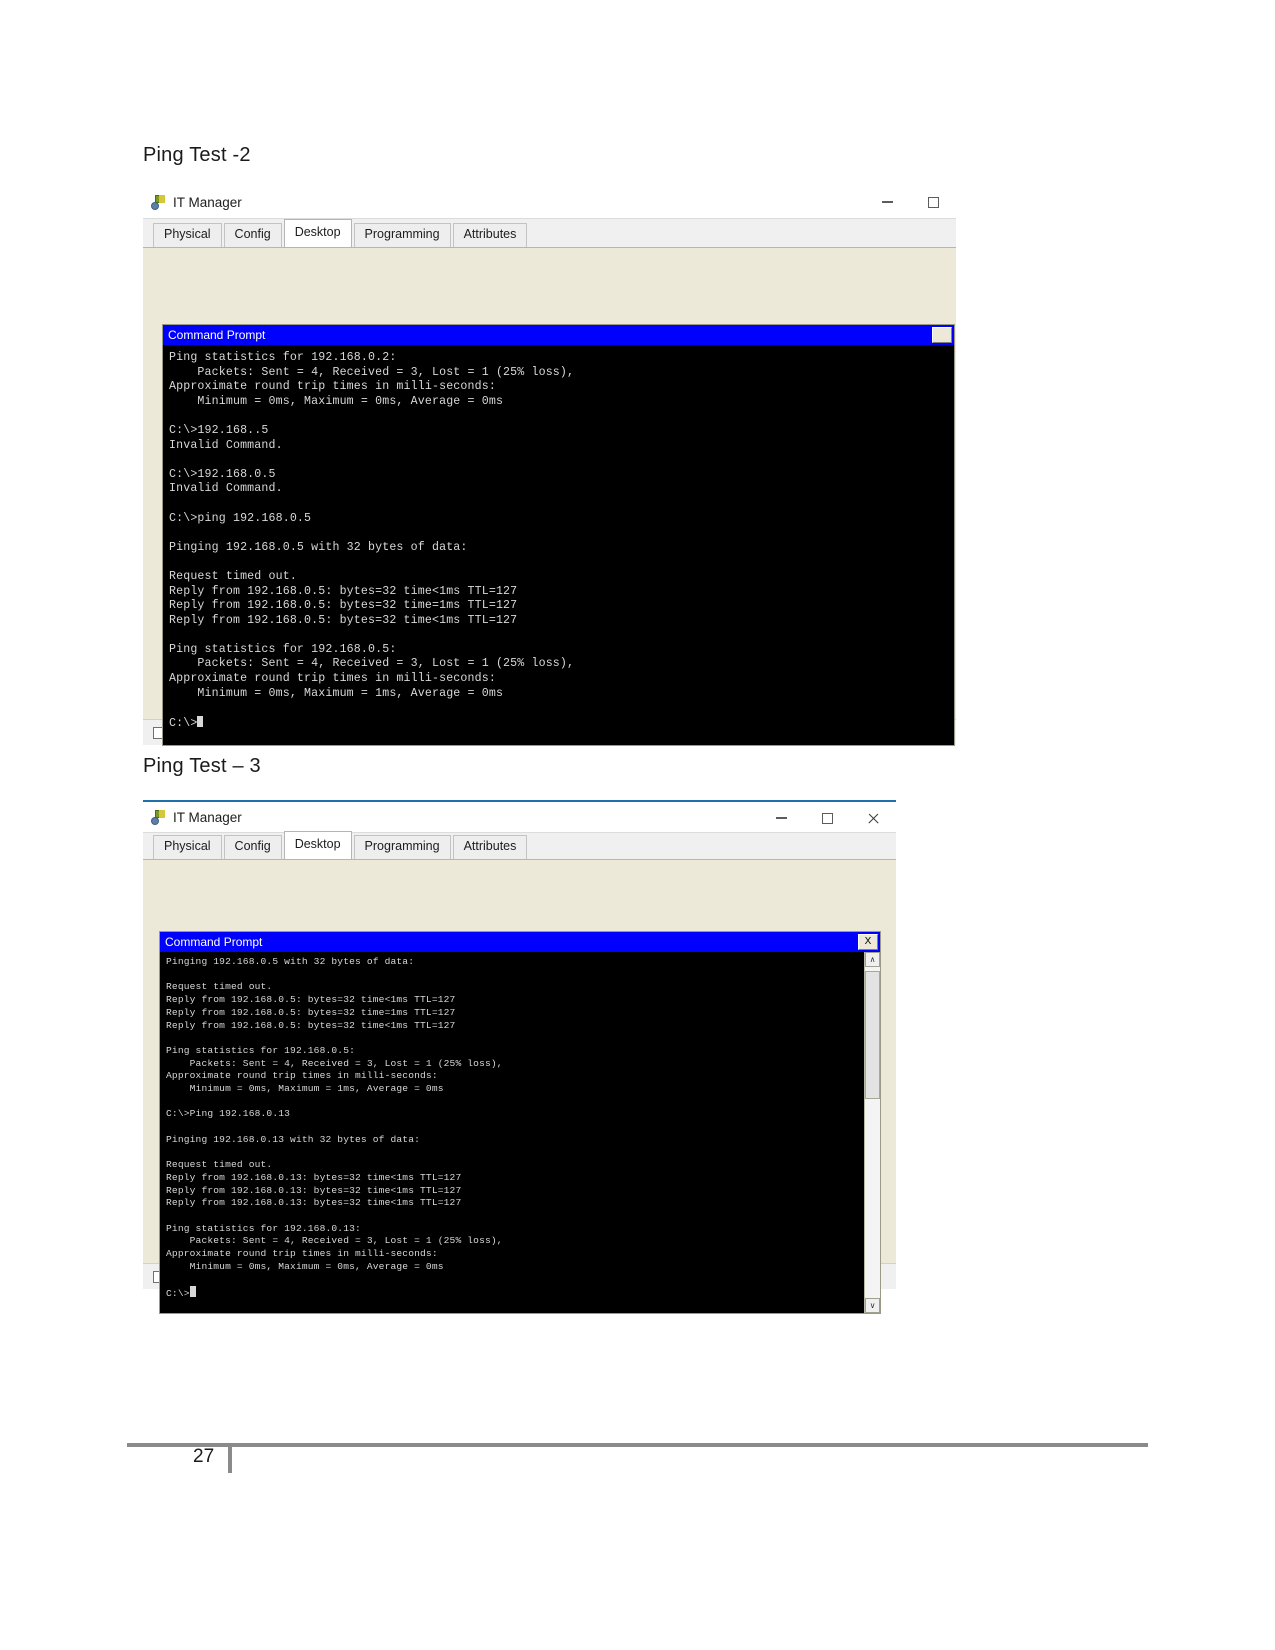 The image size is (1275, 1650). Describe the element at coordinates (872, 959) in the screenshot. I see `scroll-up-arrow-icon: ∧` at that location.